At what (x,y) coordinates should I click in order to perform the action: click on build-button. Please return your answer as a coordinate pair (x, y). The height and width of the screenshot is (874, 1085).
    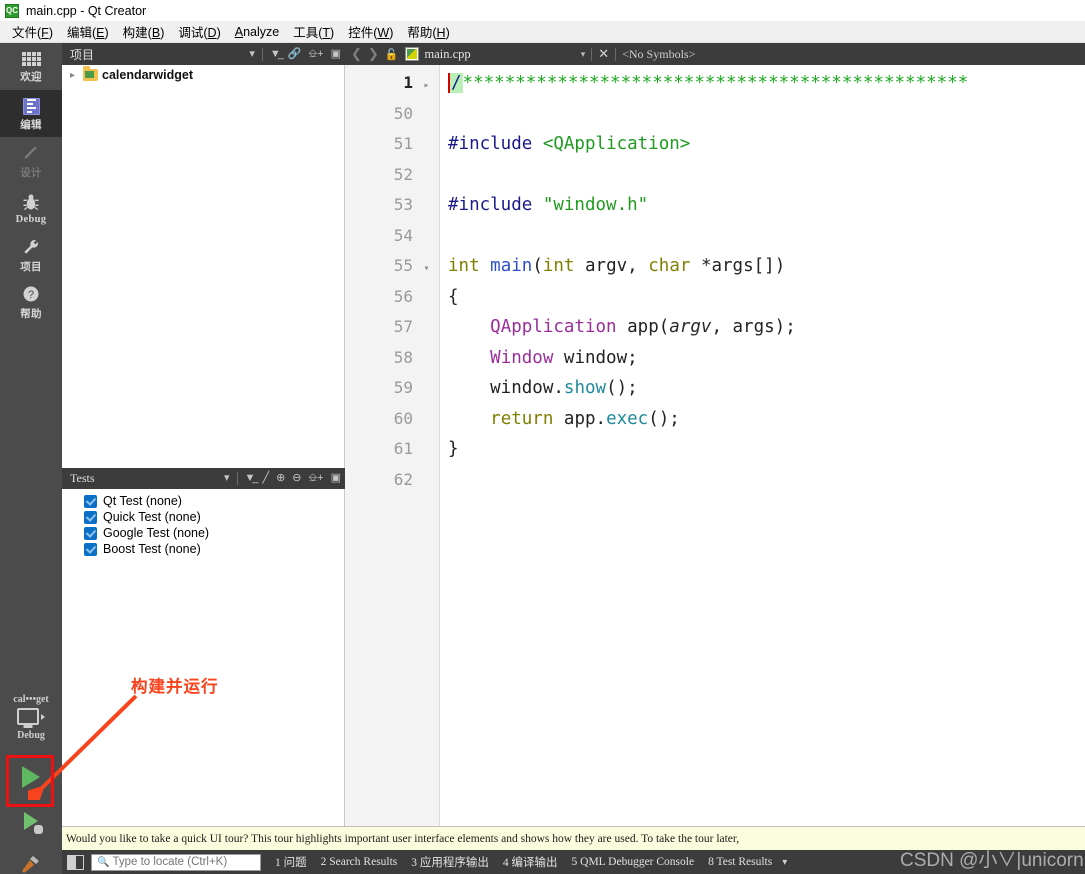
    Looking at the image, I should click on (31, 858).